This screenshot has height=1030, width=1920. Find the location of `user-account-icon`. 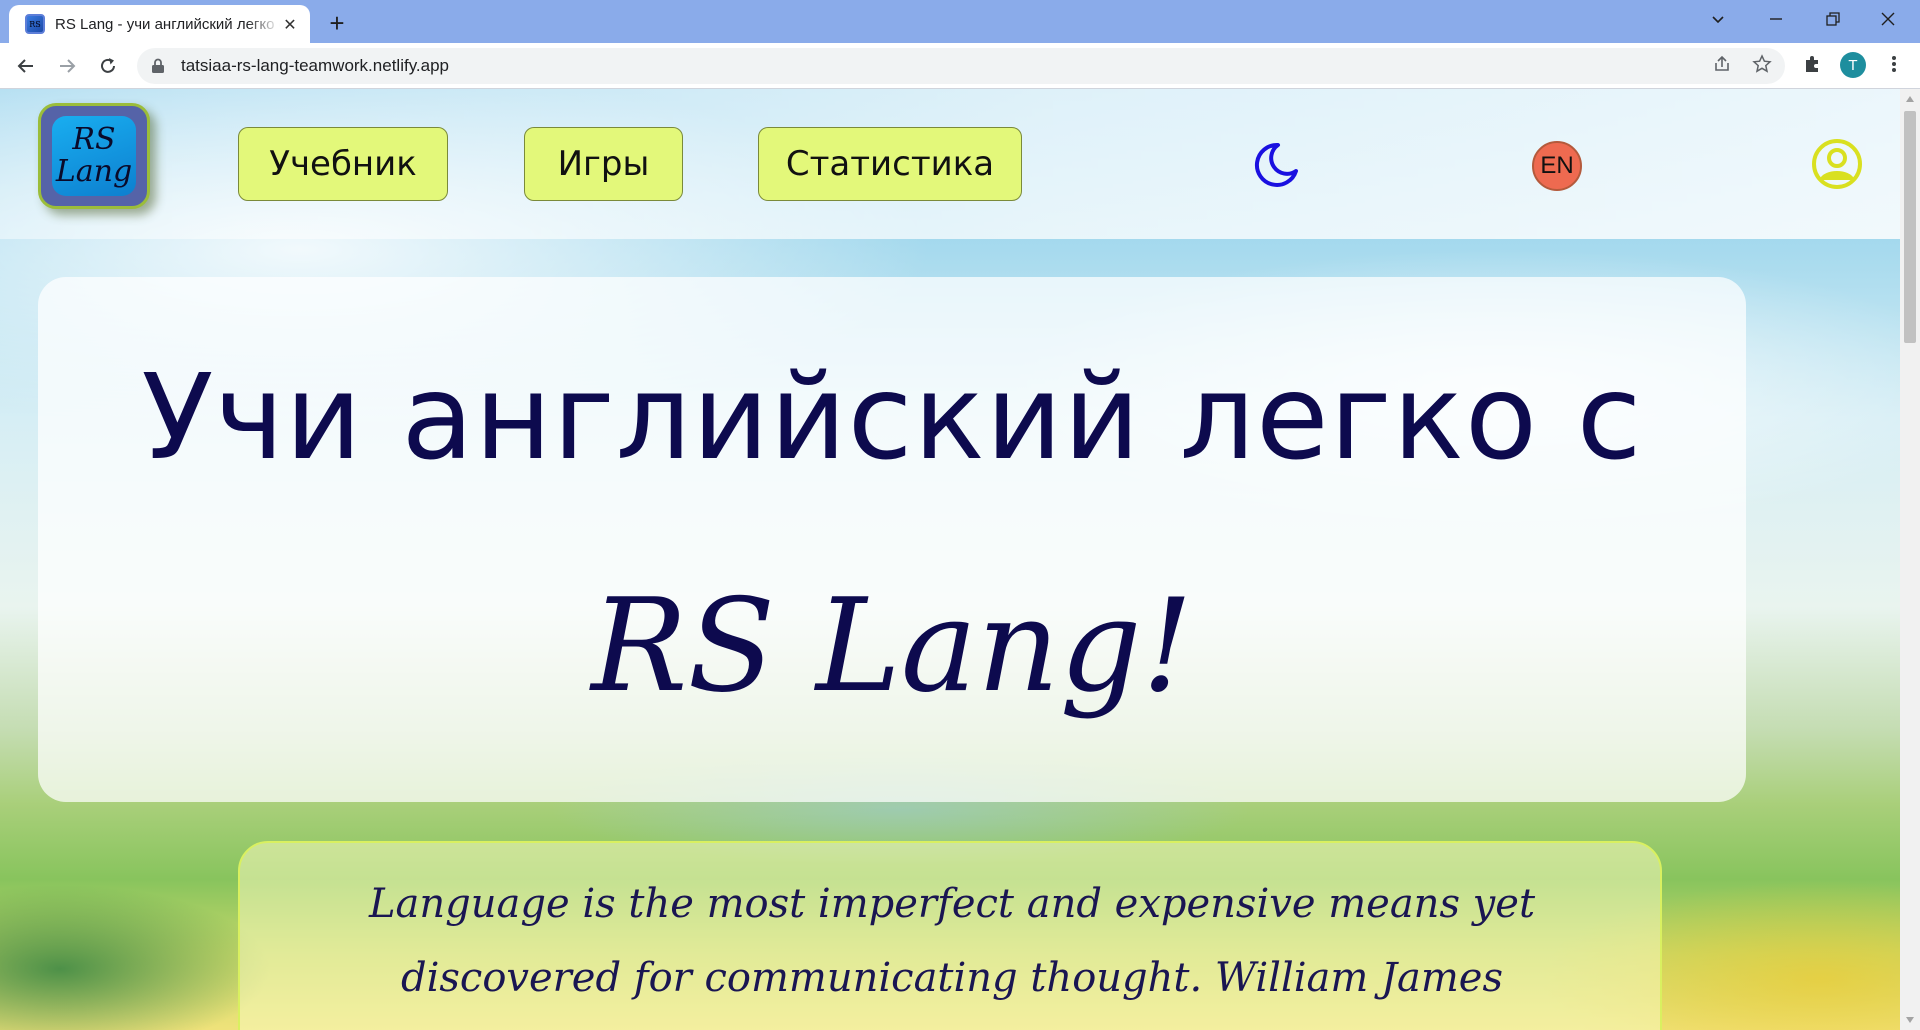

user-account-icon is located at coordinates (1837, 164).